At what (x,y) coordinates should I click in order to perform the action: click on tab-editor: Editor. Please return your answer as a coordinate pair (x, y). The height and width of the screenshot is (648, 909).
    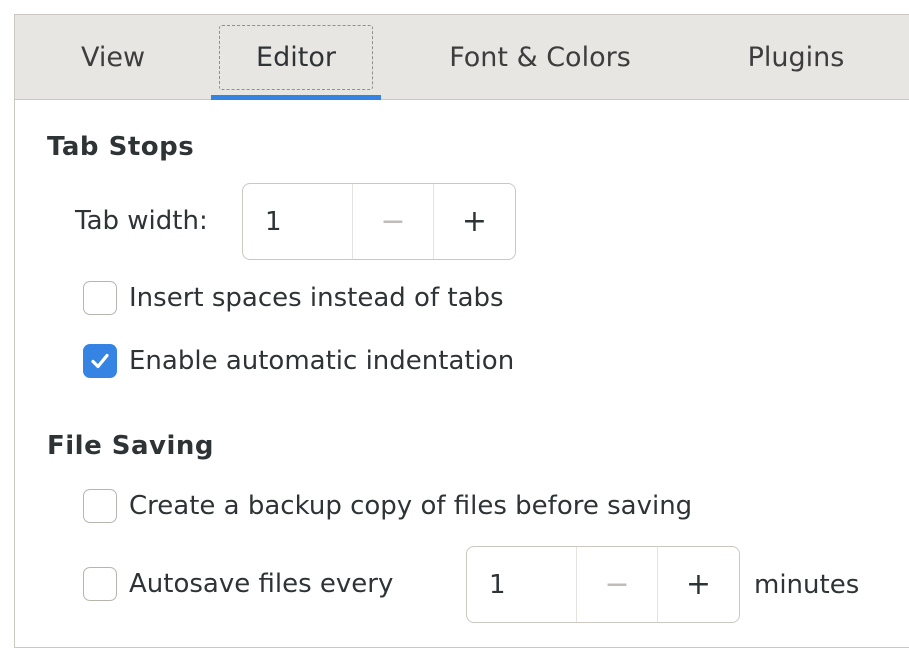
    Looking at the image, I should click on (296, 58).